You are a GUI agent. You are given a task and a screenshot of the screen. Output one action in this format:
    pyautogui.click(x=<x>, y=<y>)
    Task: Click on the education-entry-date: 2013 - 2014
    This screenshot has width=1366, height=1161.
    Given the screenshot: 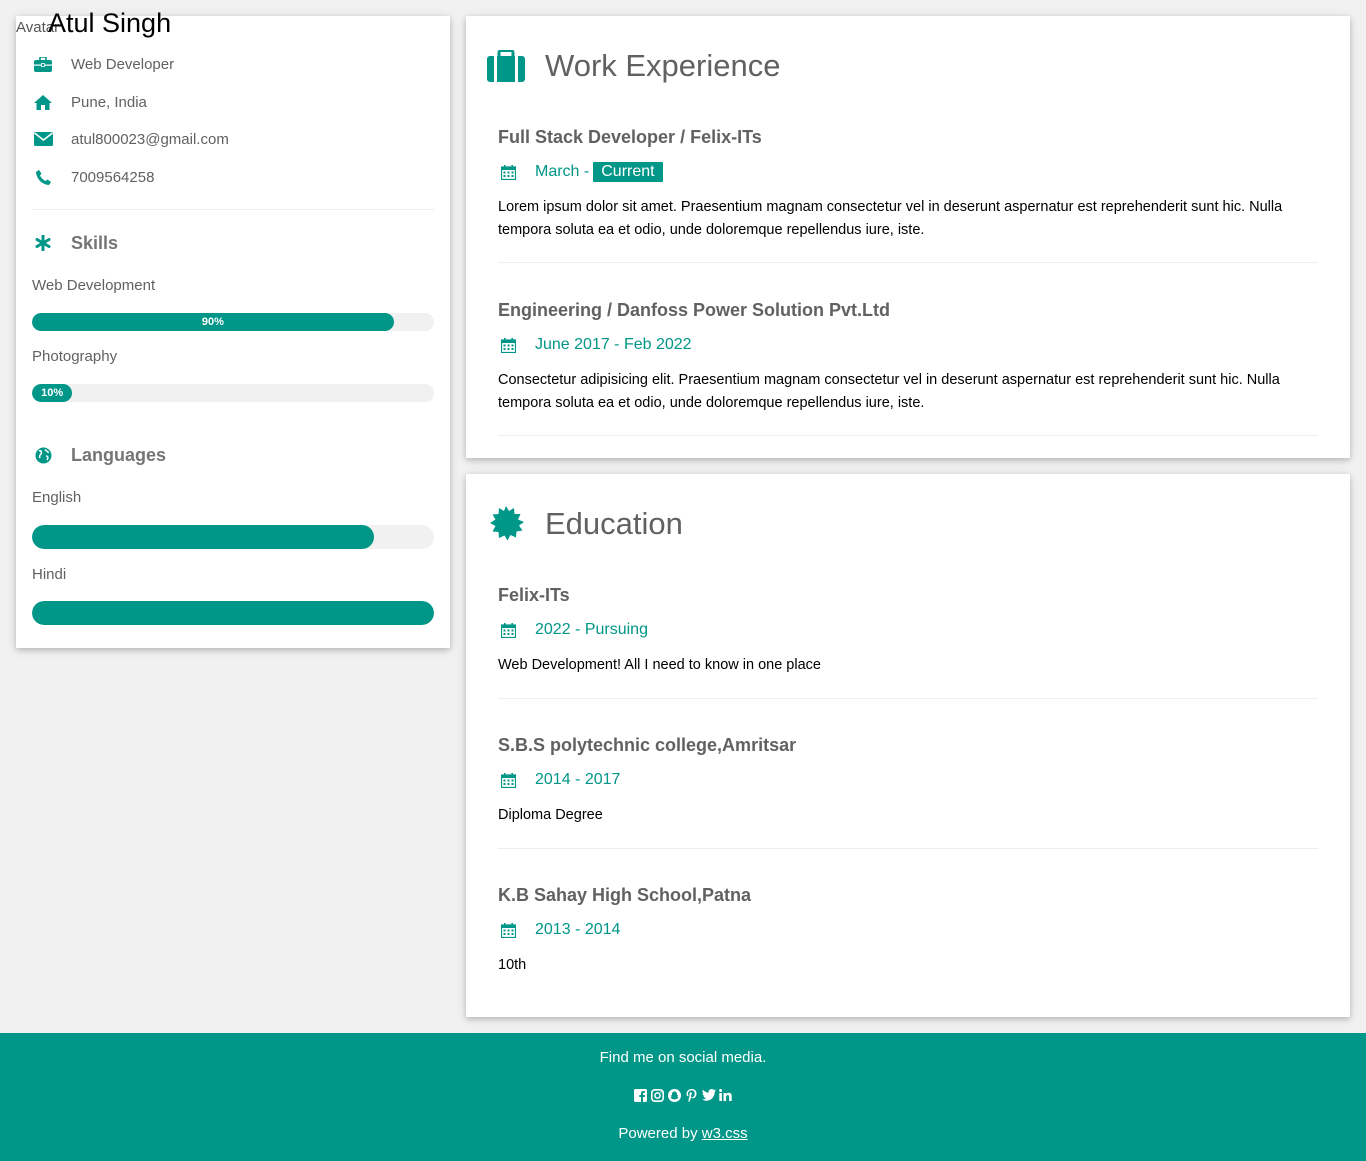 What is the action you would take?
    pyautogui.click(x=908, y=930)
    